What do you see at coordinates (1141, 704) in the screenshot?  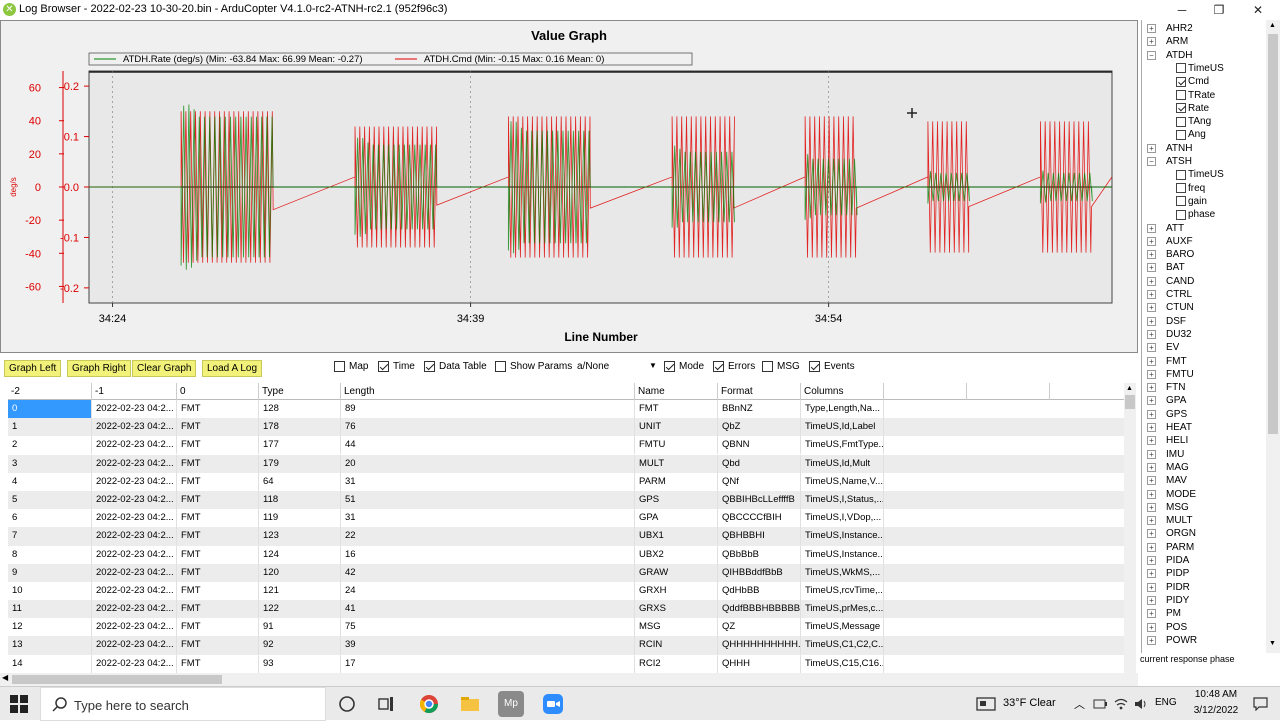 I see `volume-icon` at bounding box center [1141, 704].